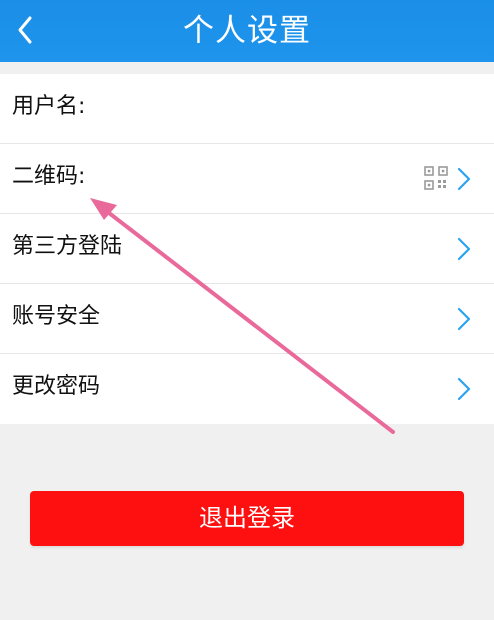 The width and height of the screenshot is (494, 620). What do you see at coordinates (49, 106) in the screenshot?
I see `setting-label-username: 用户名:` at bounding box center [49, 106].